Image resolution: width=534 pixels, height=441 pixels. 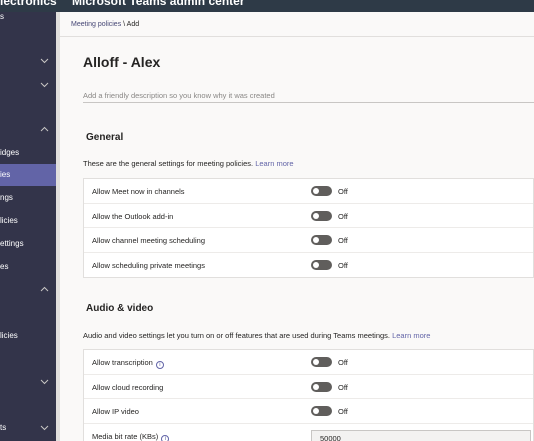 What do you see at coordinates (133, 24) in the screenshot?
I see `breadcrumb-current: Add` at bounding box center [133, 24].